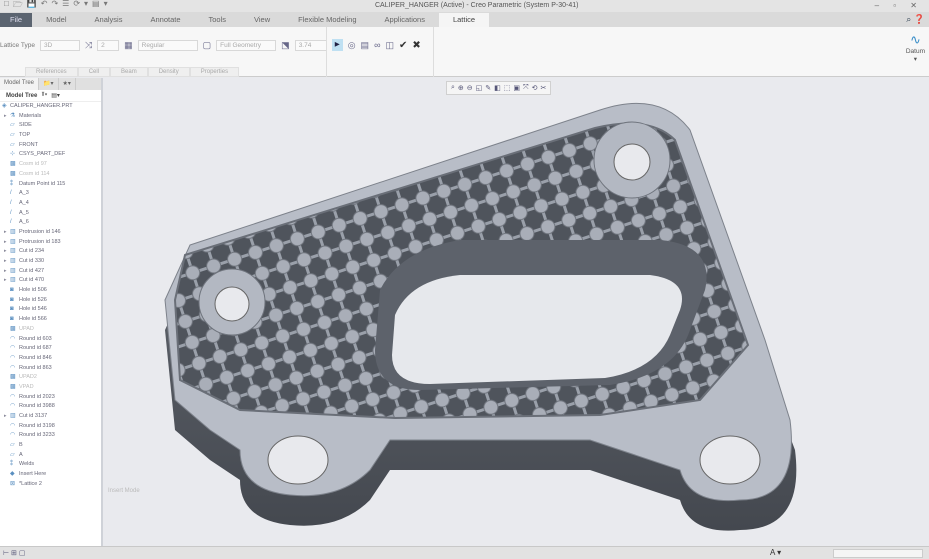  What do you see at coordinates (899, 5) in the screenshot?
I see `window-controls: – ▫ ✕` at bounding box center [899, 5].